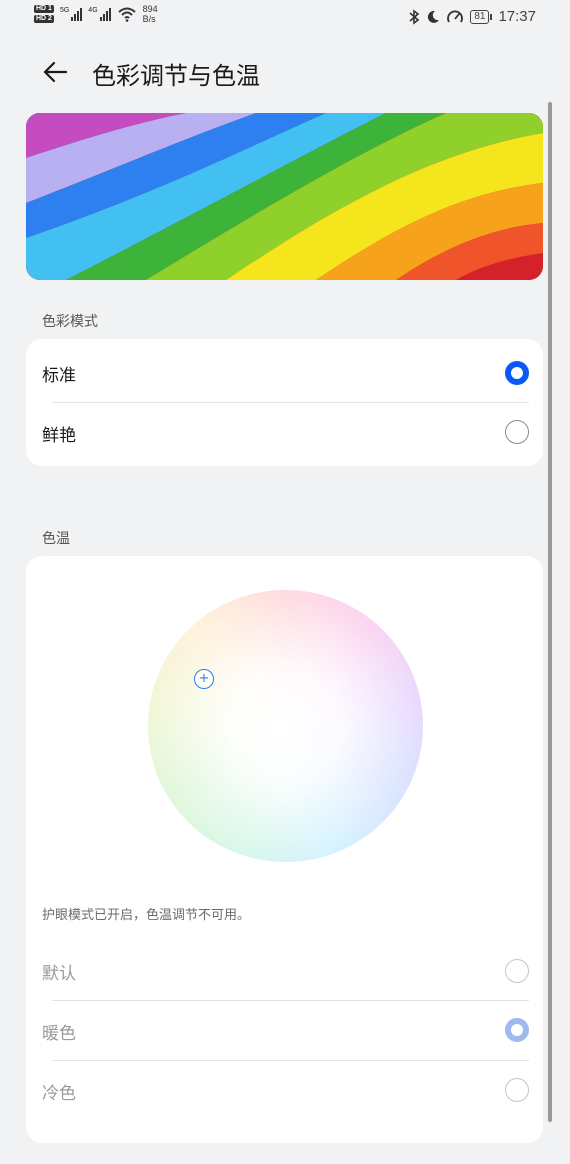 The height and width of the screenshot is (1164, 570). Describe the element at coordinates (285, 18) in the screenshot. I see `status-bar: HD 1 HD 2 5G 4G 894 B/s 81 17:37` at that location.